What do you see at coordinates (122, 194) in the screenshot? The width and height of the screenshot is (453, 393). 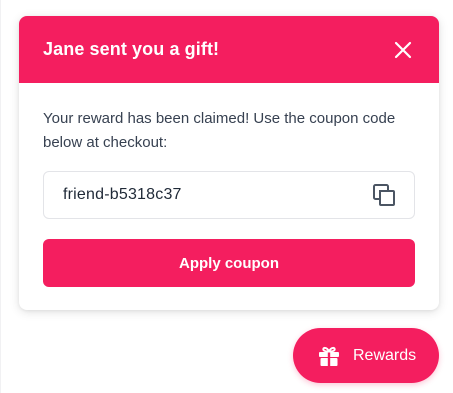 I see `coupon-code: friend-b5318c37` at bounding box center [122, 194].